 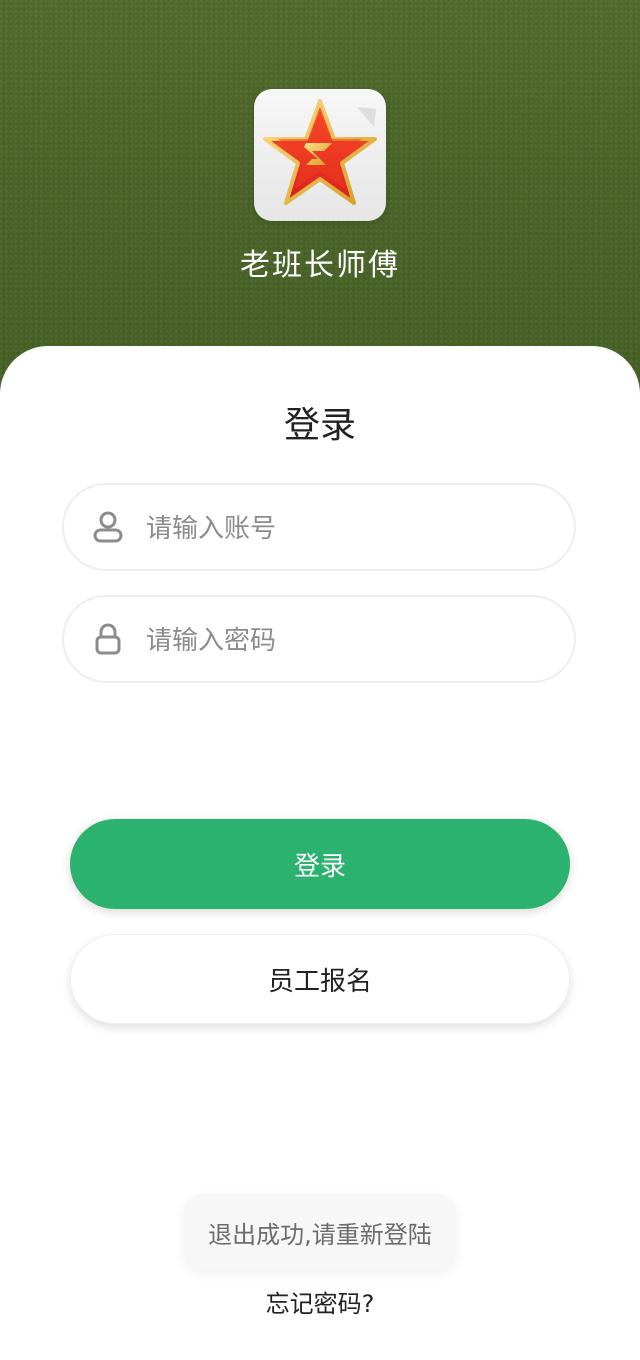 What do you see at coordinates (320, 265) in the screenshot?
I see `app-title: 老班长师傅` at bounding box center [320, 265].